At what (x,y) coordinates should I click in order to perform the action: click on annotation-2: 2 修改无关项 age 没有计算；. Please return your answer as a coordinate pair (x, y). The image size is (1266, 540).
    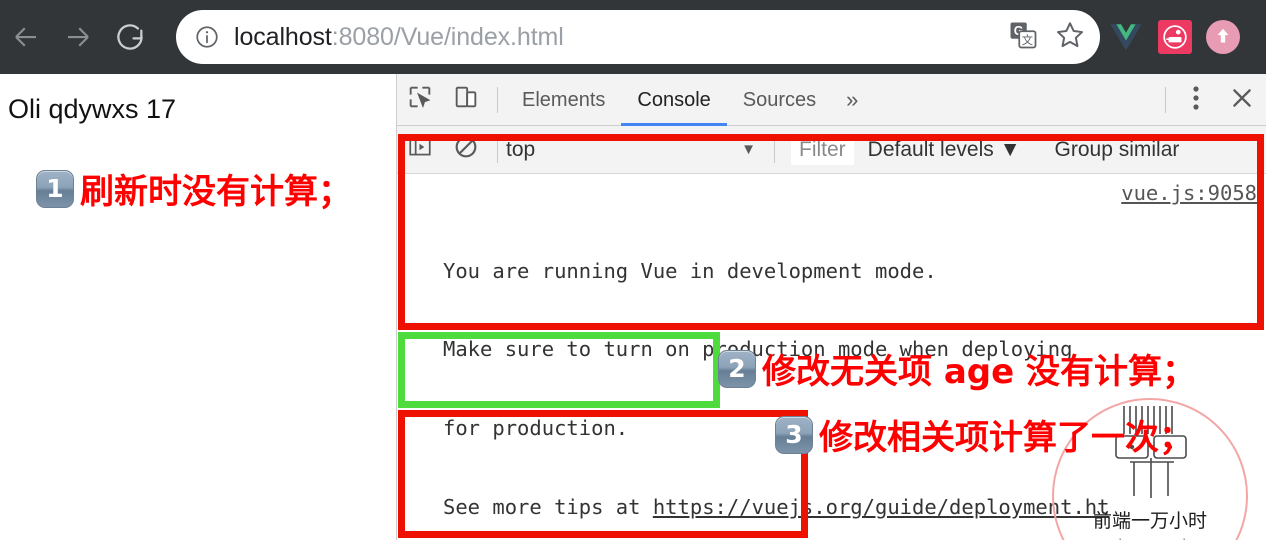
    Looking at the image, I should click on (957, 368).